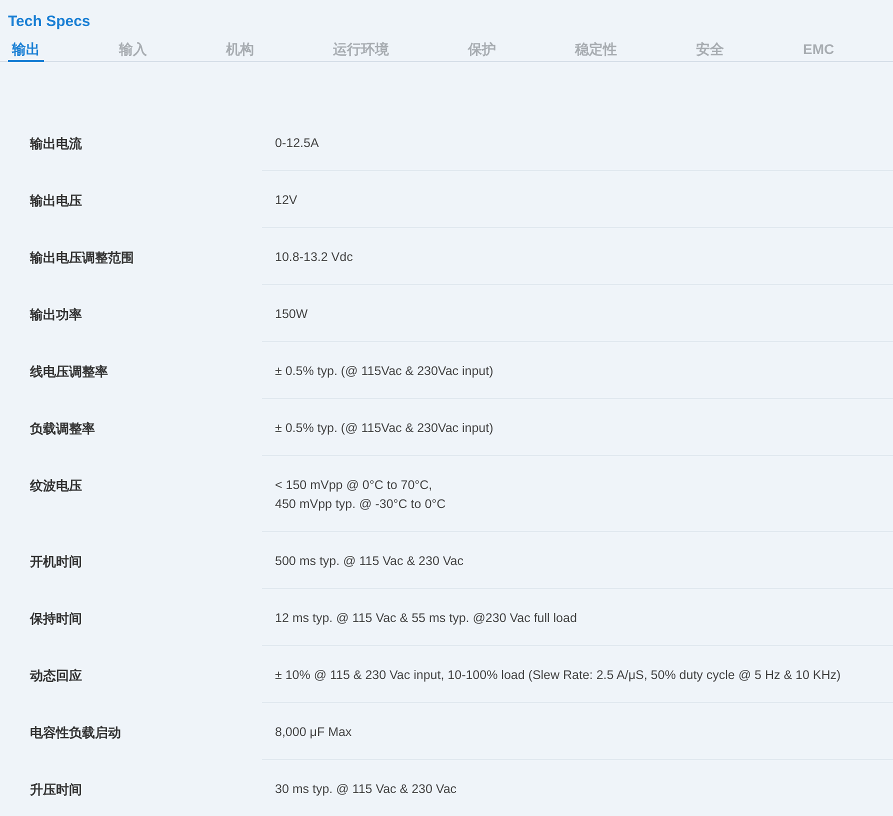 The image size is (893, 816). I want to click on spec-name: 输出功率, so click(55, 315).